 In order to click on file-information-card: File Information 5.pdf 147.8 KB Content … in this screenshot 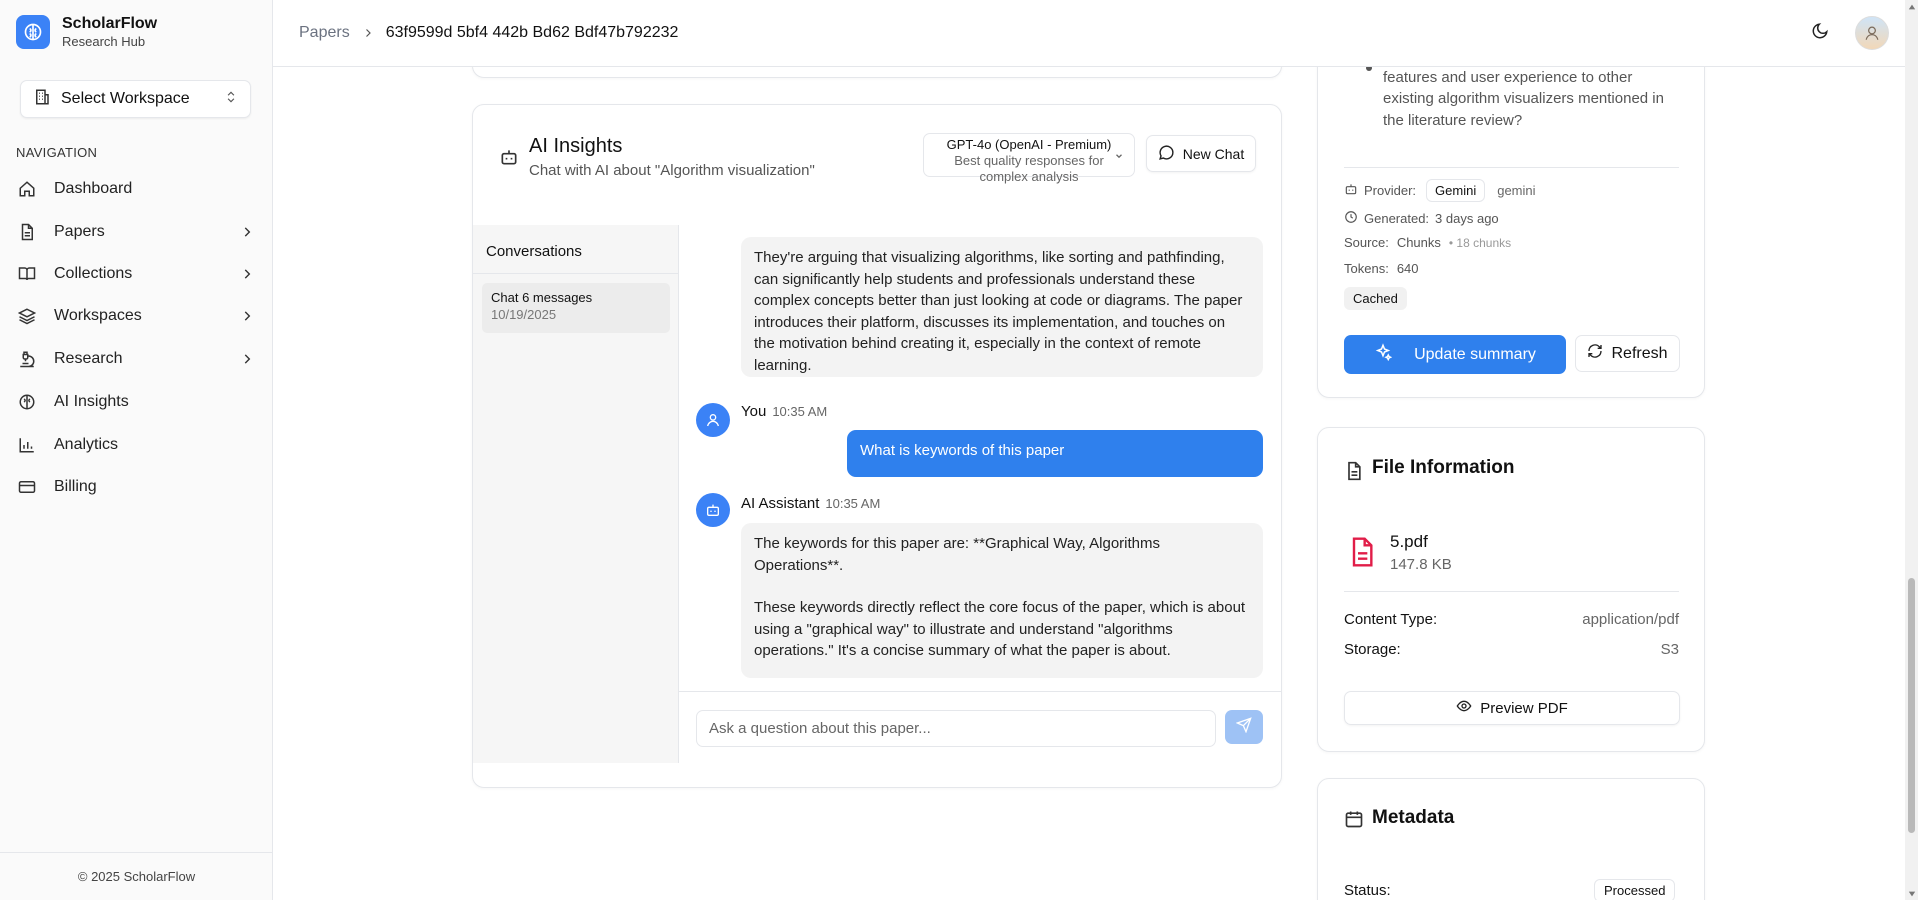, I will do `click(1511, 589)`.